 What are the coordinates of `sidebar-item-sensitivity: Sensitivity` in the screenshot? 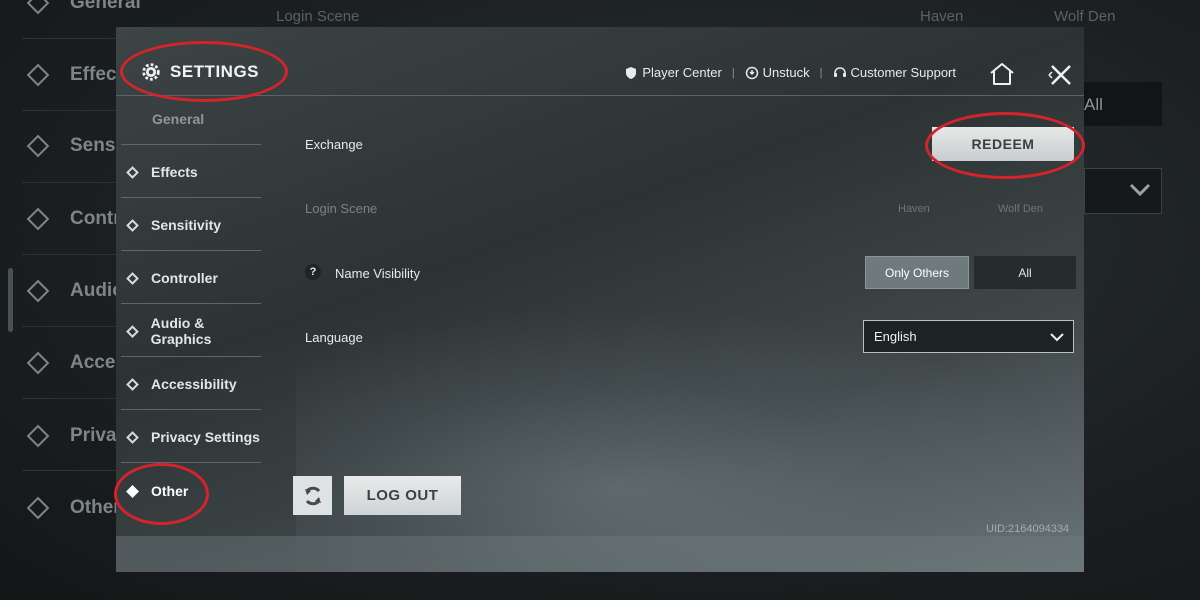 It's located at (188, 225).